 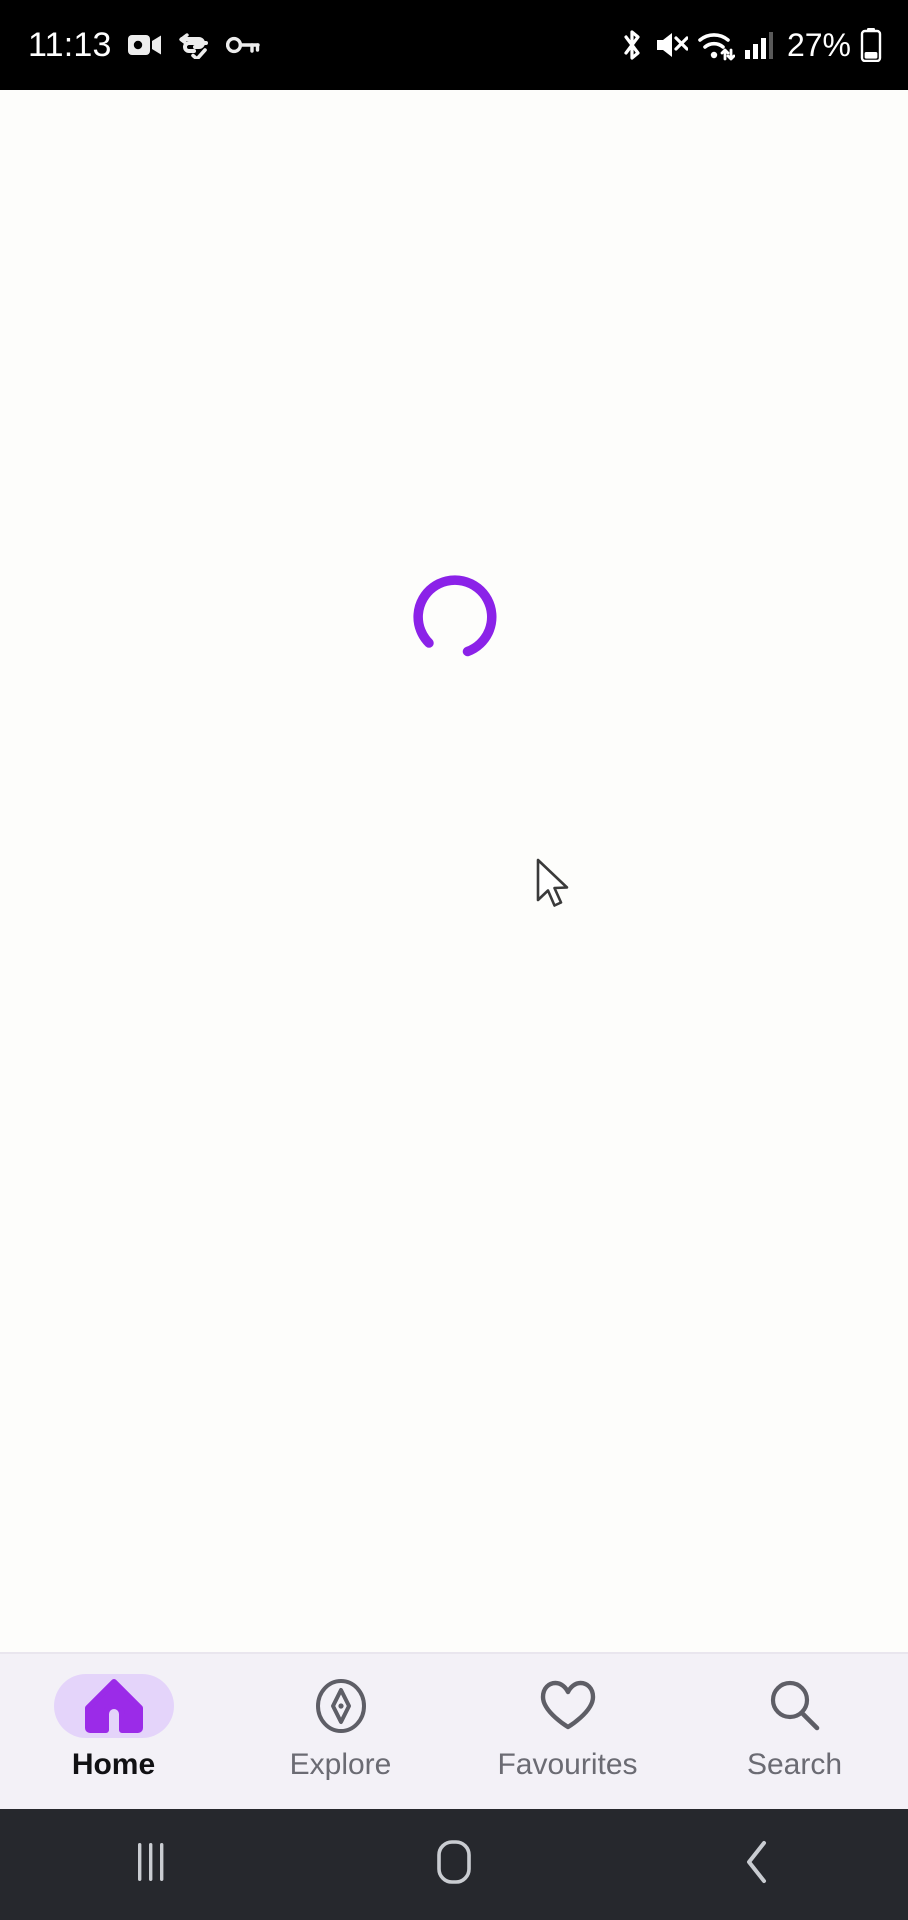 I want to click on recents-button, so click(x=151, y=1864).